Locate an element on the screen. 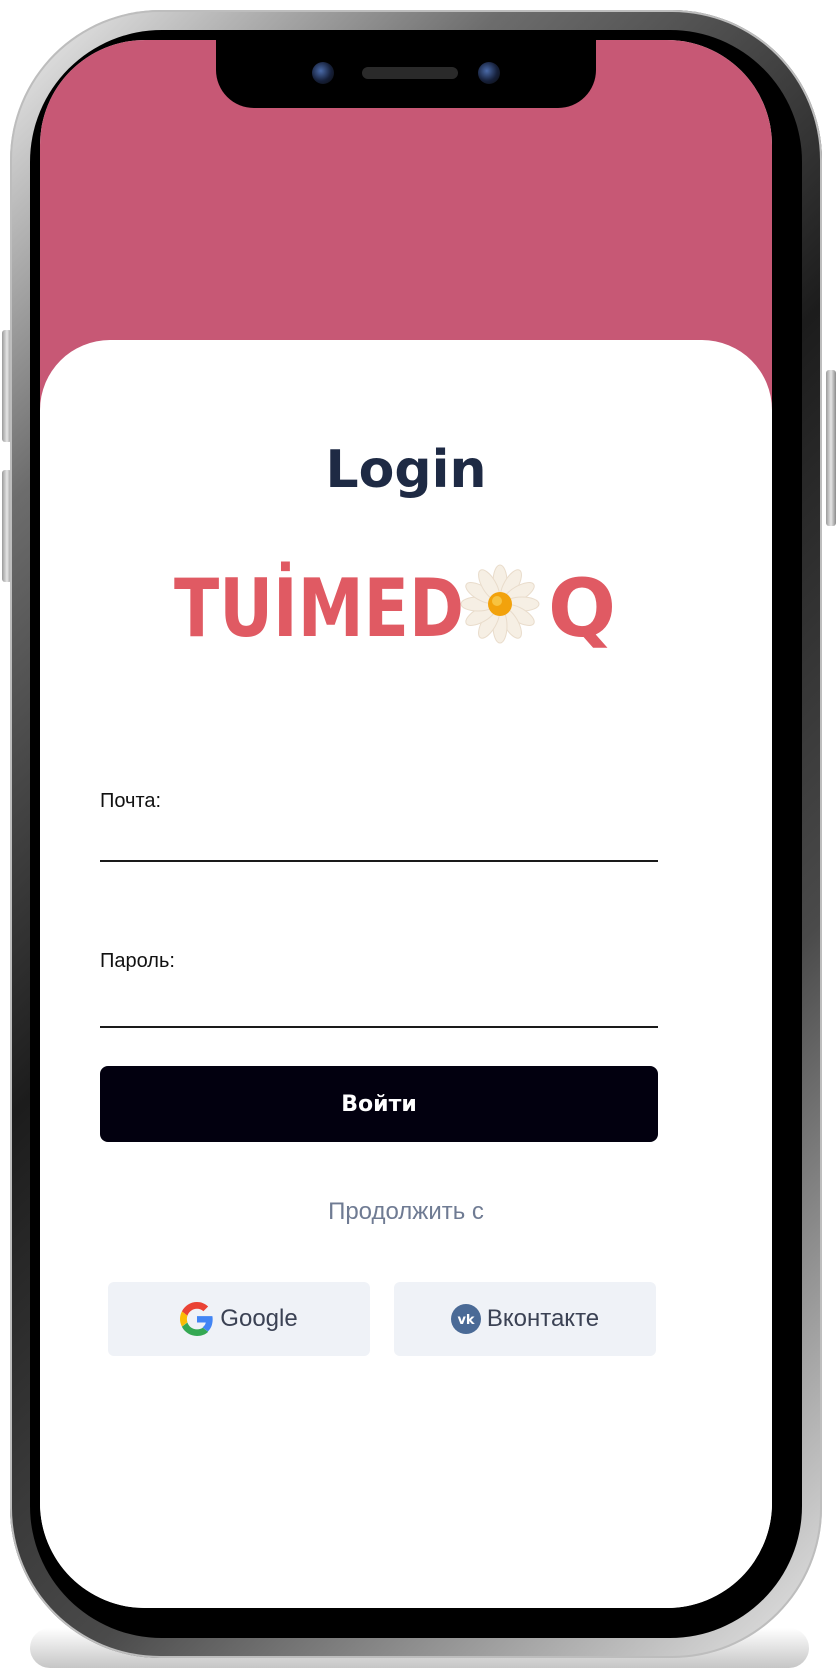 This screenshot has width=839, height=1668. sensor-icon is located at coordinates (489, 73).